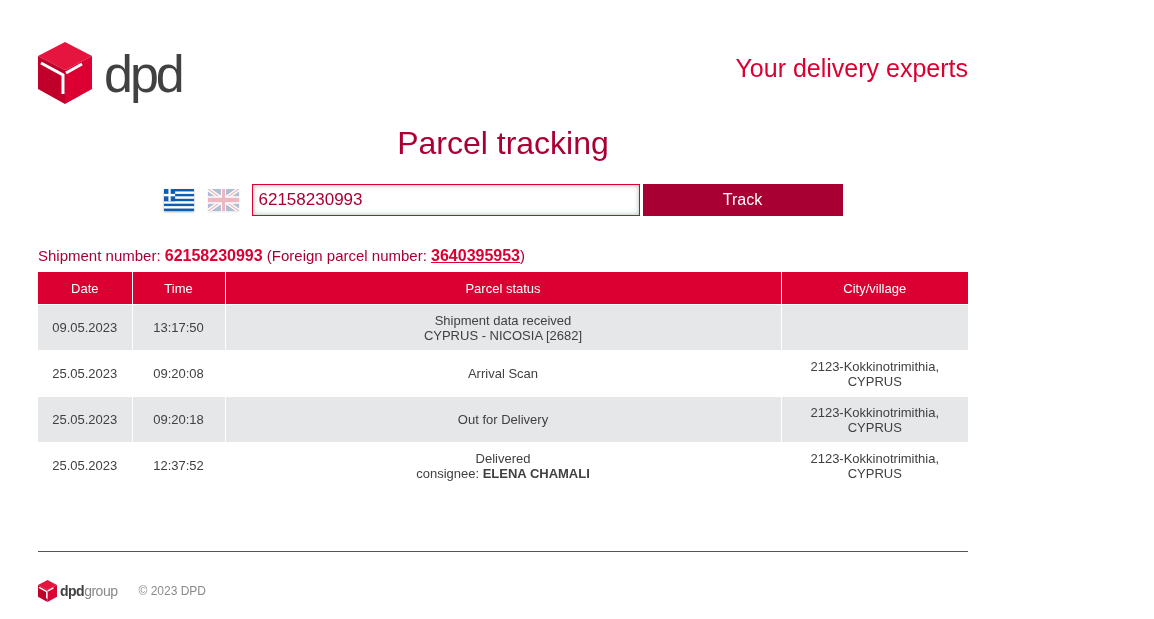  What do you see at coordinates (172, 591) in the screenshot?
I see `copyright-text: © 2023 DPD` at bounding box center [172, 591].